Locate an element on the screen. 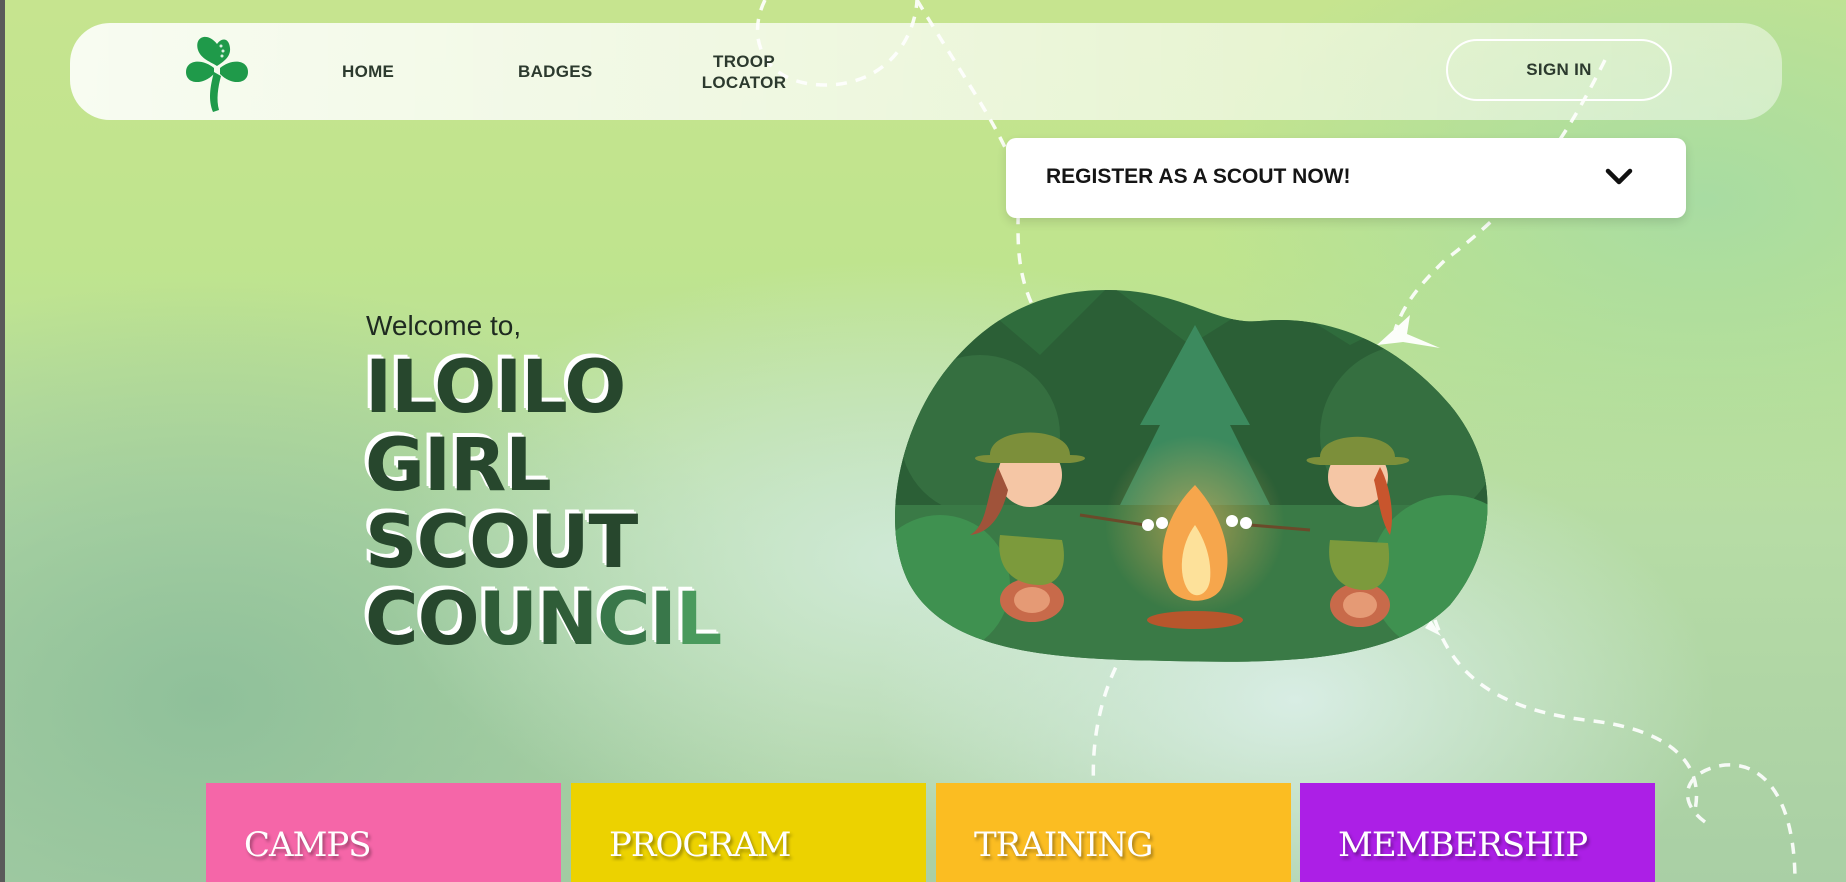 Image resolution: width=1846 pixels, height=882 pixels. trefoil-logo-icon is located at coordinates (217, 72).